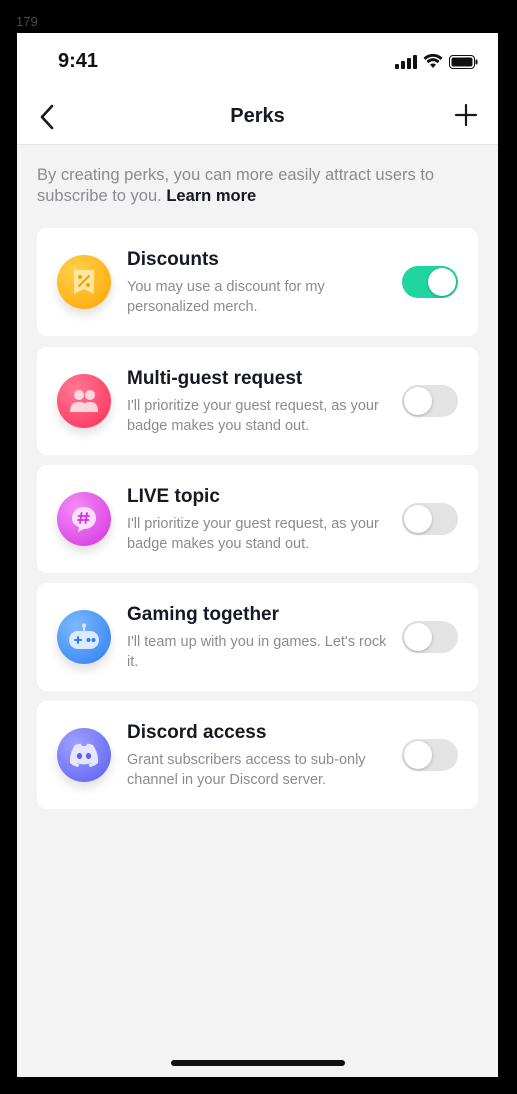 The height and width of the screenshot is (1094, 517). What do you see at coordinates (84, 637) in the screenshot?
I see `game-controller-icon` at bounding box center [84, 637].